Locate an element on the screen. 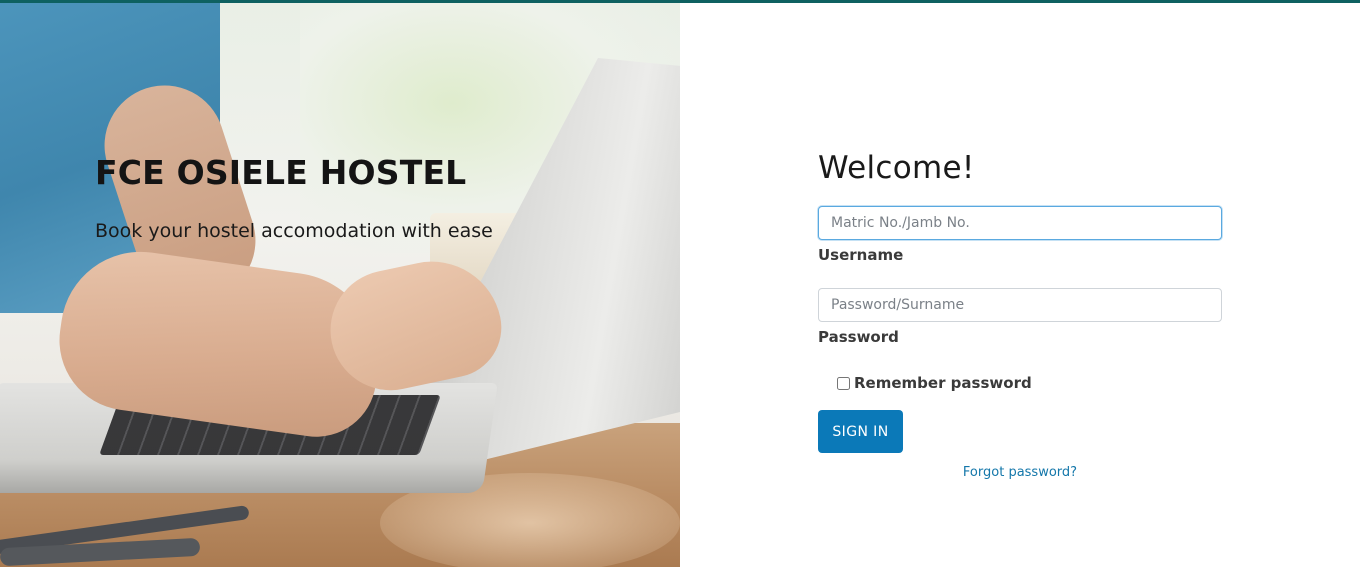  hero-title: FCE OSIELE HOSTEL is located at coordinates (281, 172).